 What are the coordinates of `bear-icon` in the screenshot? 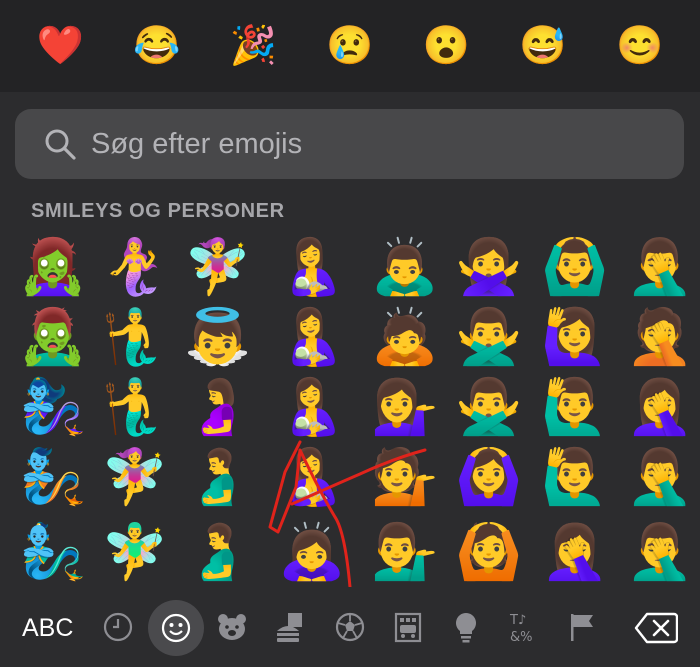 It's located at (232, 627).